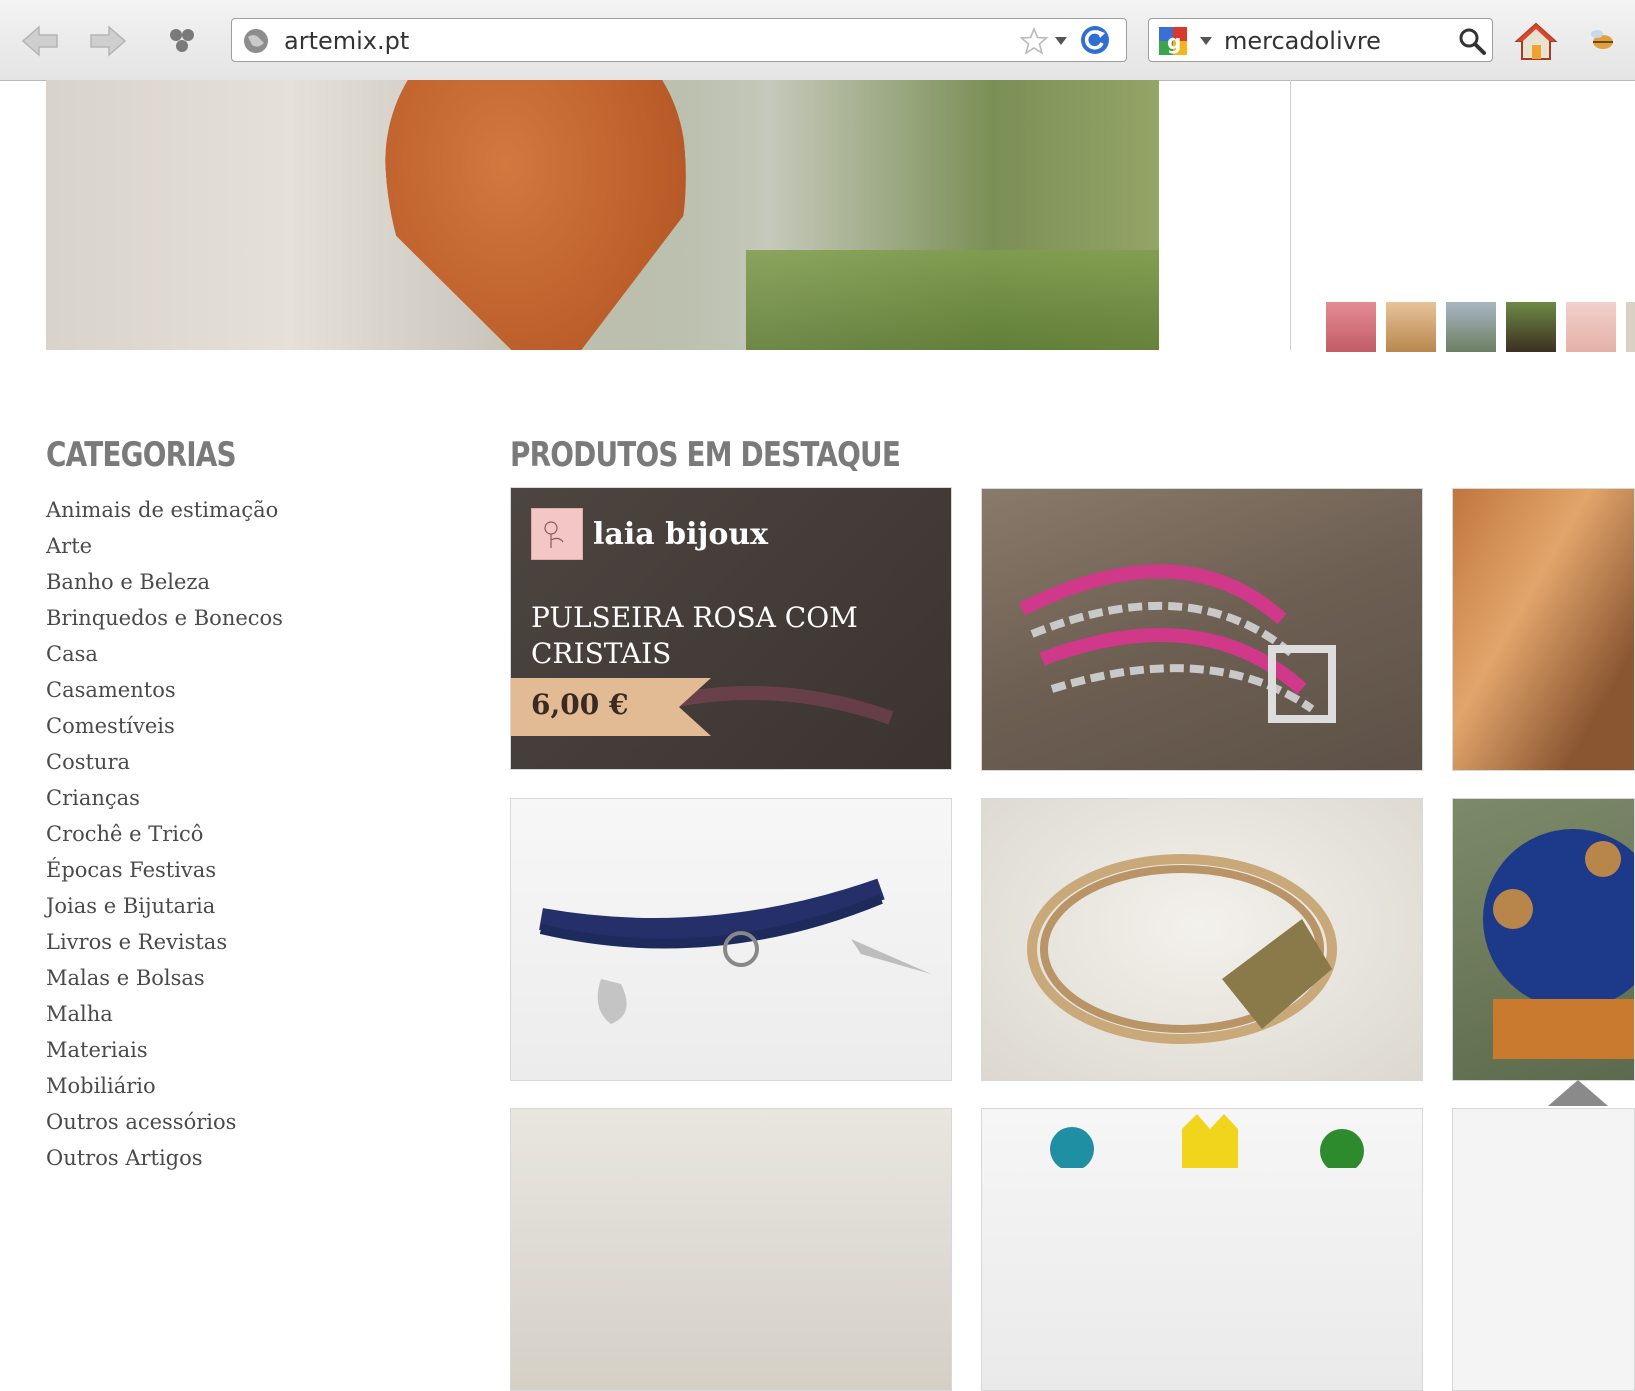  What do you see at coordinates (1578, 1093) in the screenshot?
I see `scroll-to-top-button` at bounding box center [1578, 1093].